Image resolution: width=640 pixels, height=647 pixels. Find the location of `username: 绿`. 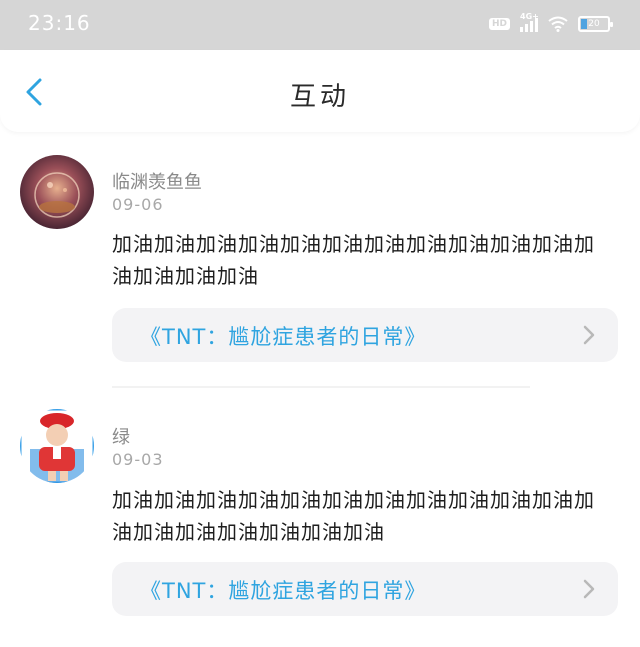

username: 绿 is located at coordinates (121, 436).